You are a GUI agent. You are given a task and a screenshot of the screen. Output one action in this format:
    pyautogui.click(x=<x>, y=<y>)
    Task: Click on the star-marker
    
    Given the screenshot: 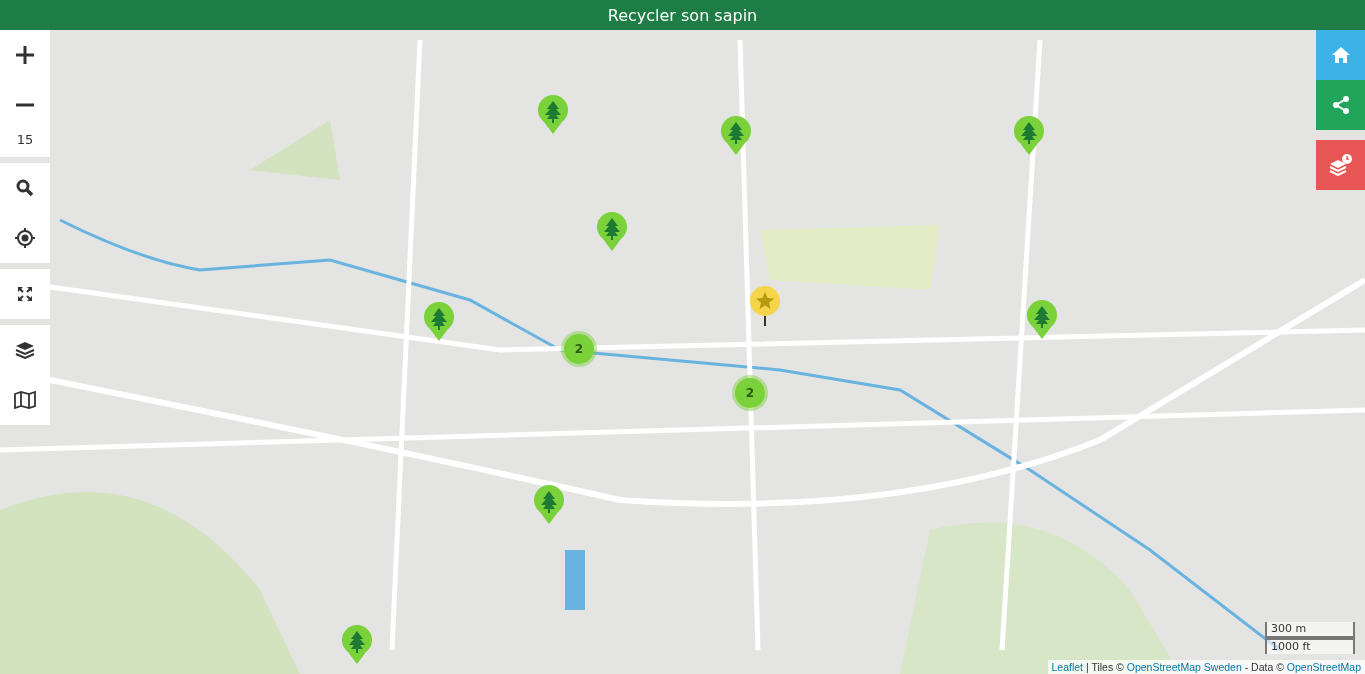 What is the action you would take?
    pyautogui.click(x=765, y=306)
    